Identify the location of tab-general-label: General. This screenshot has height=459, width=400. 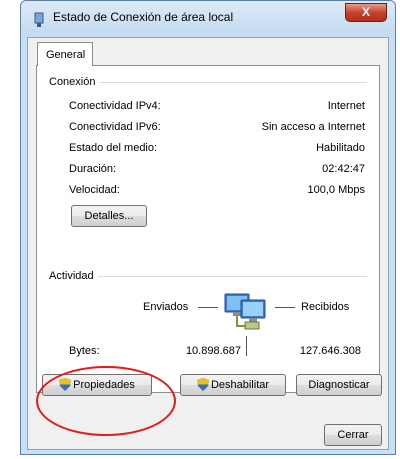
(66, 55).